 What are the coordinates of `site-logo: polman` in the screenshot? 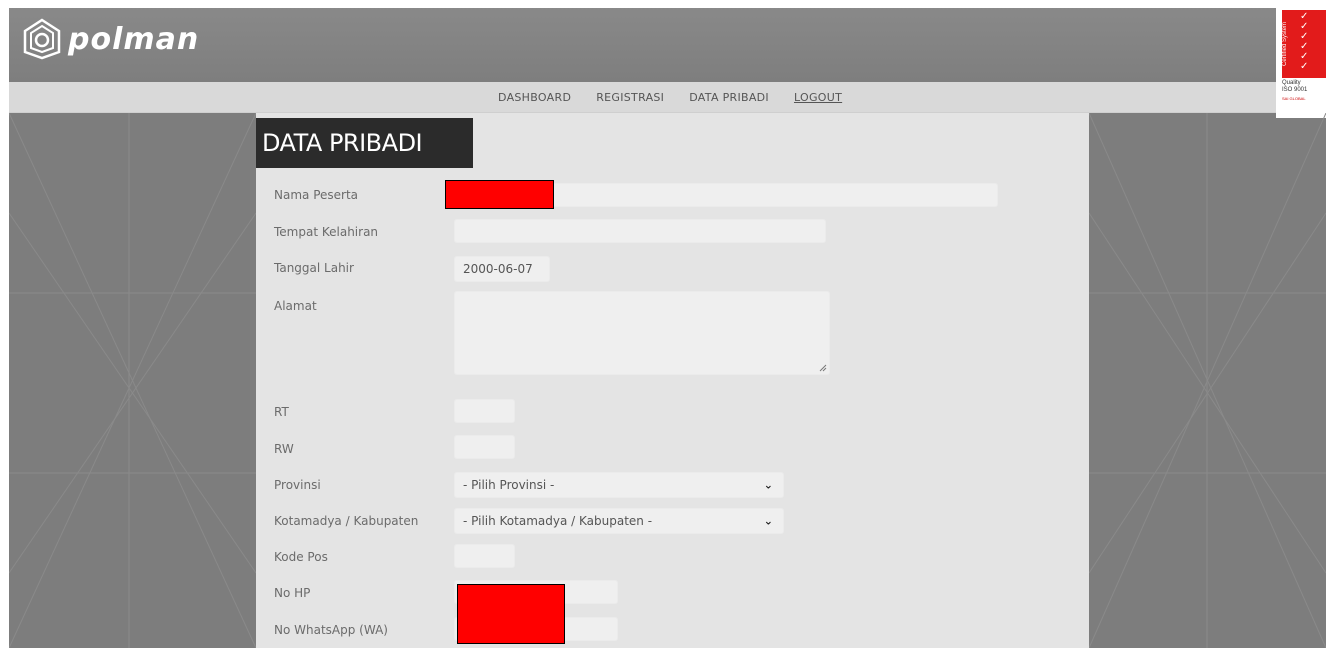 It's located at (110, 39).